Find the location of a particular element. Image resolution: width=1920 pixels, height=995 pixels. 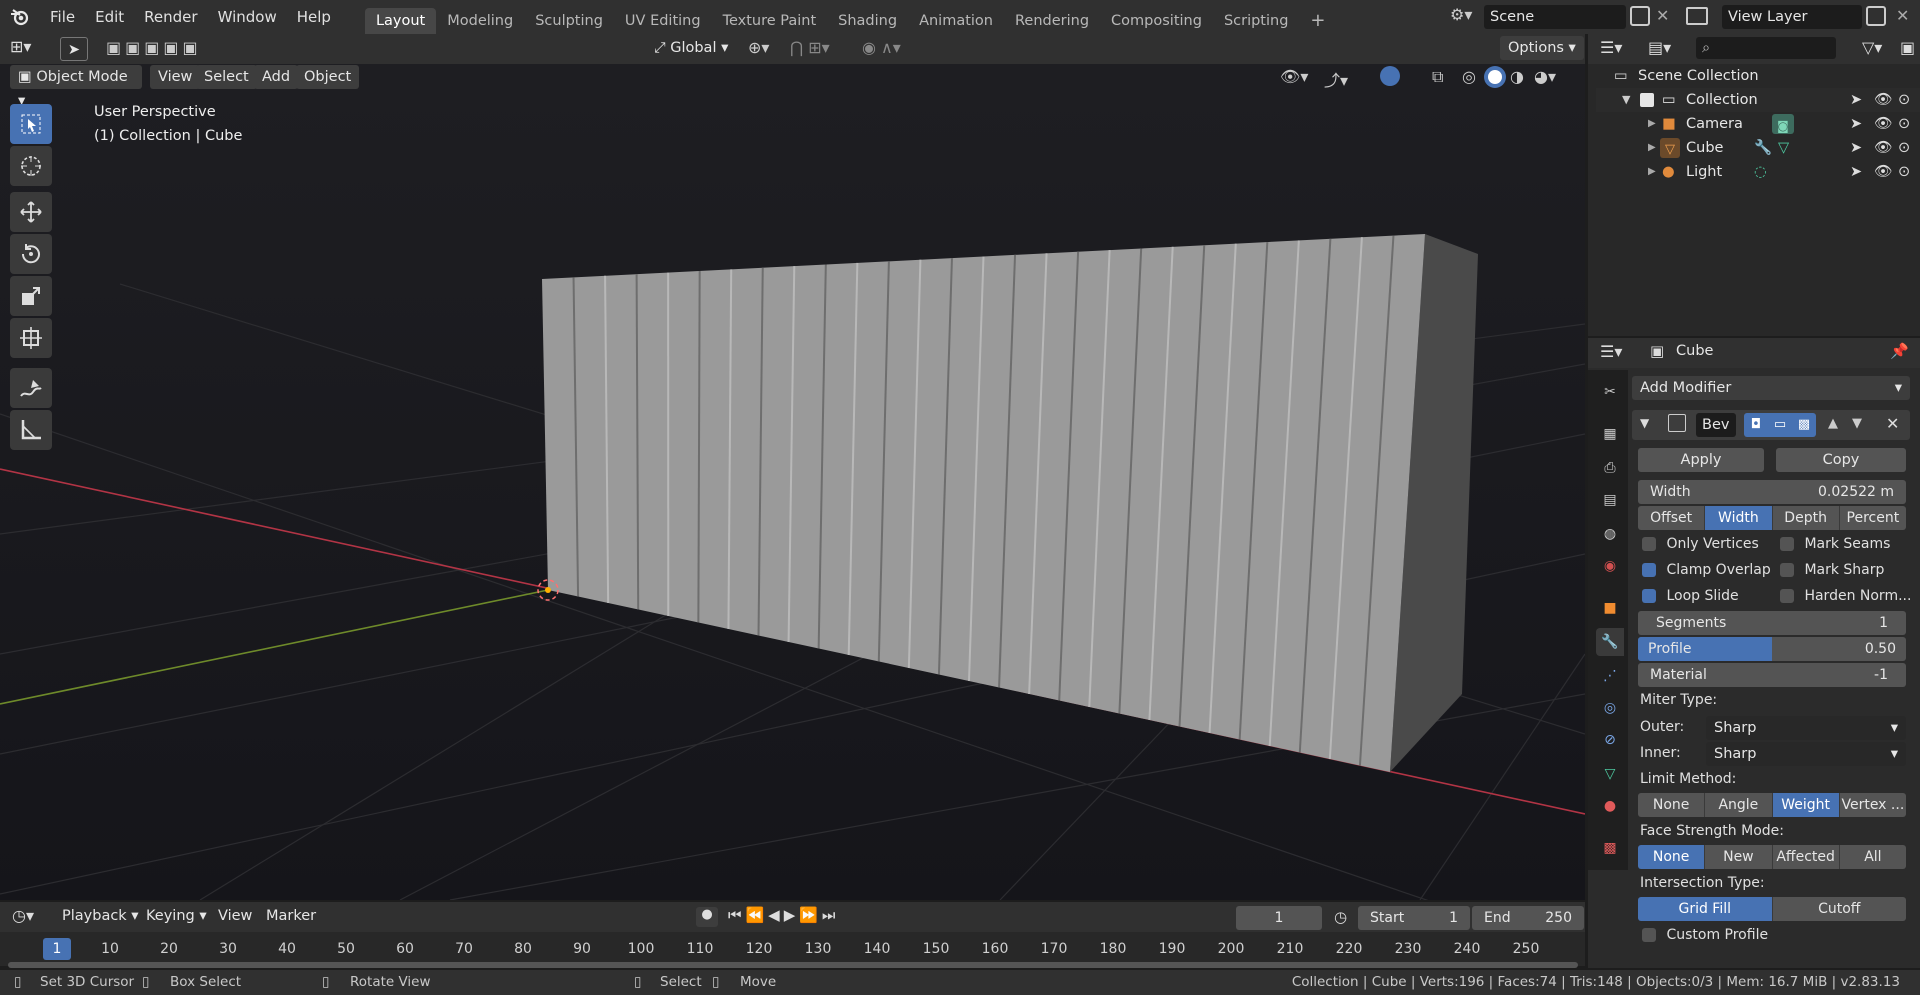

tab-output-icon: ⎙ is located at coordinates (1610, 468).